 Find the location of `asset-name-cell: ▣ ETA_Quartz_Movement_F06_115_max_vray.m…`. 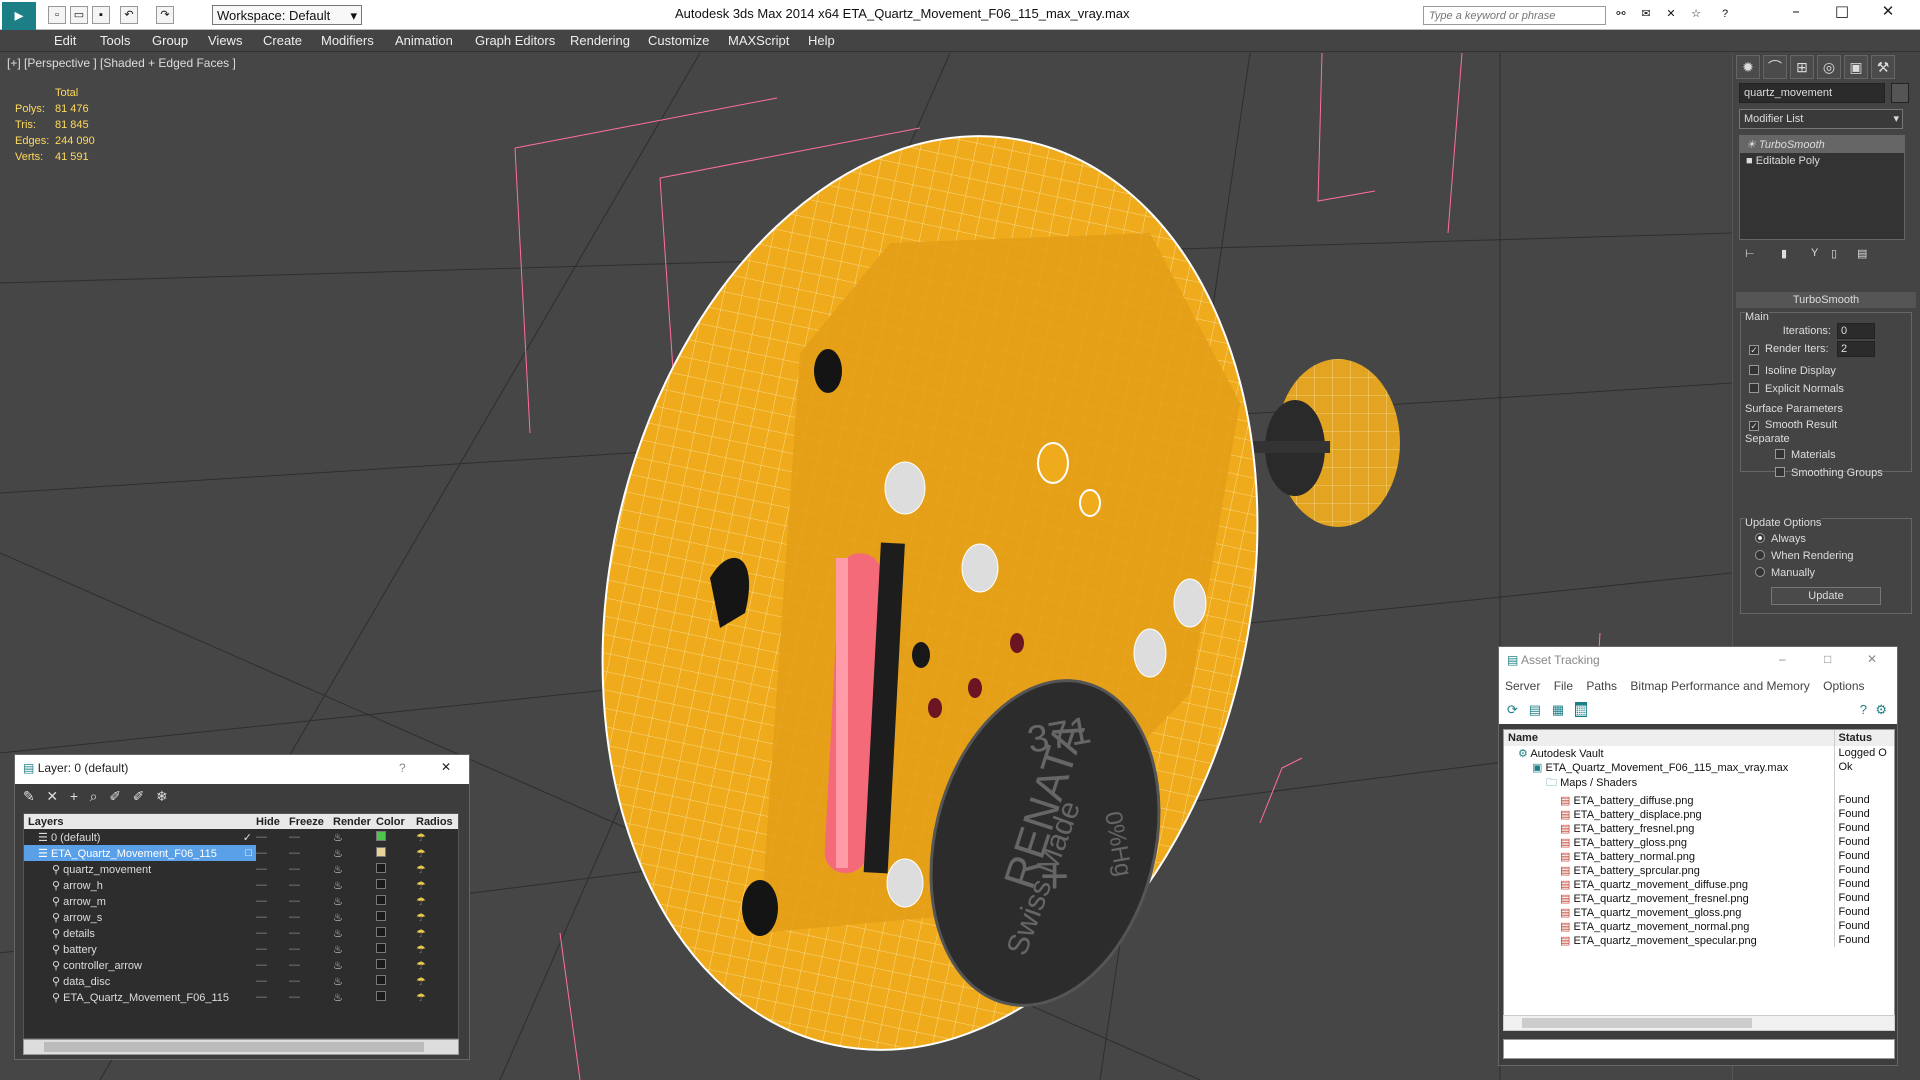

asset-name-cell: ▣ ETA_Quartz_Movement_F06_115_max_vray.m… is located at coordinates (1669, 767).